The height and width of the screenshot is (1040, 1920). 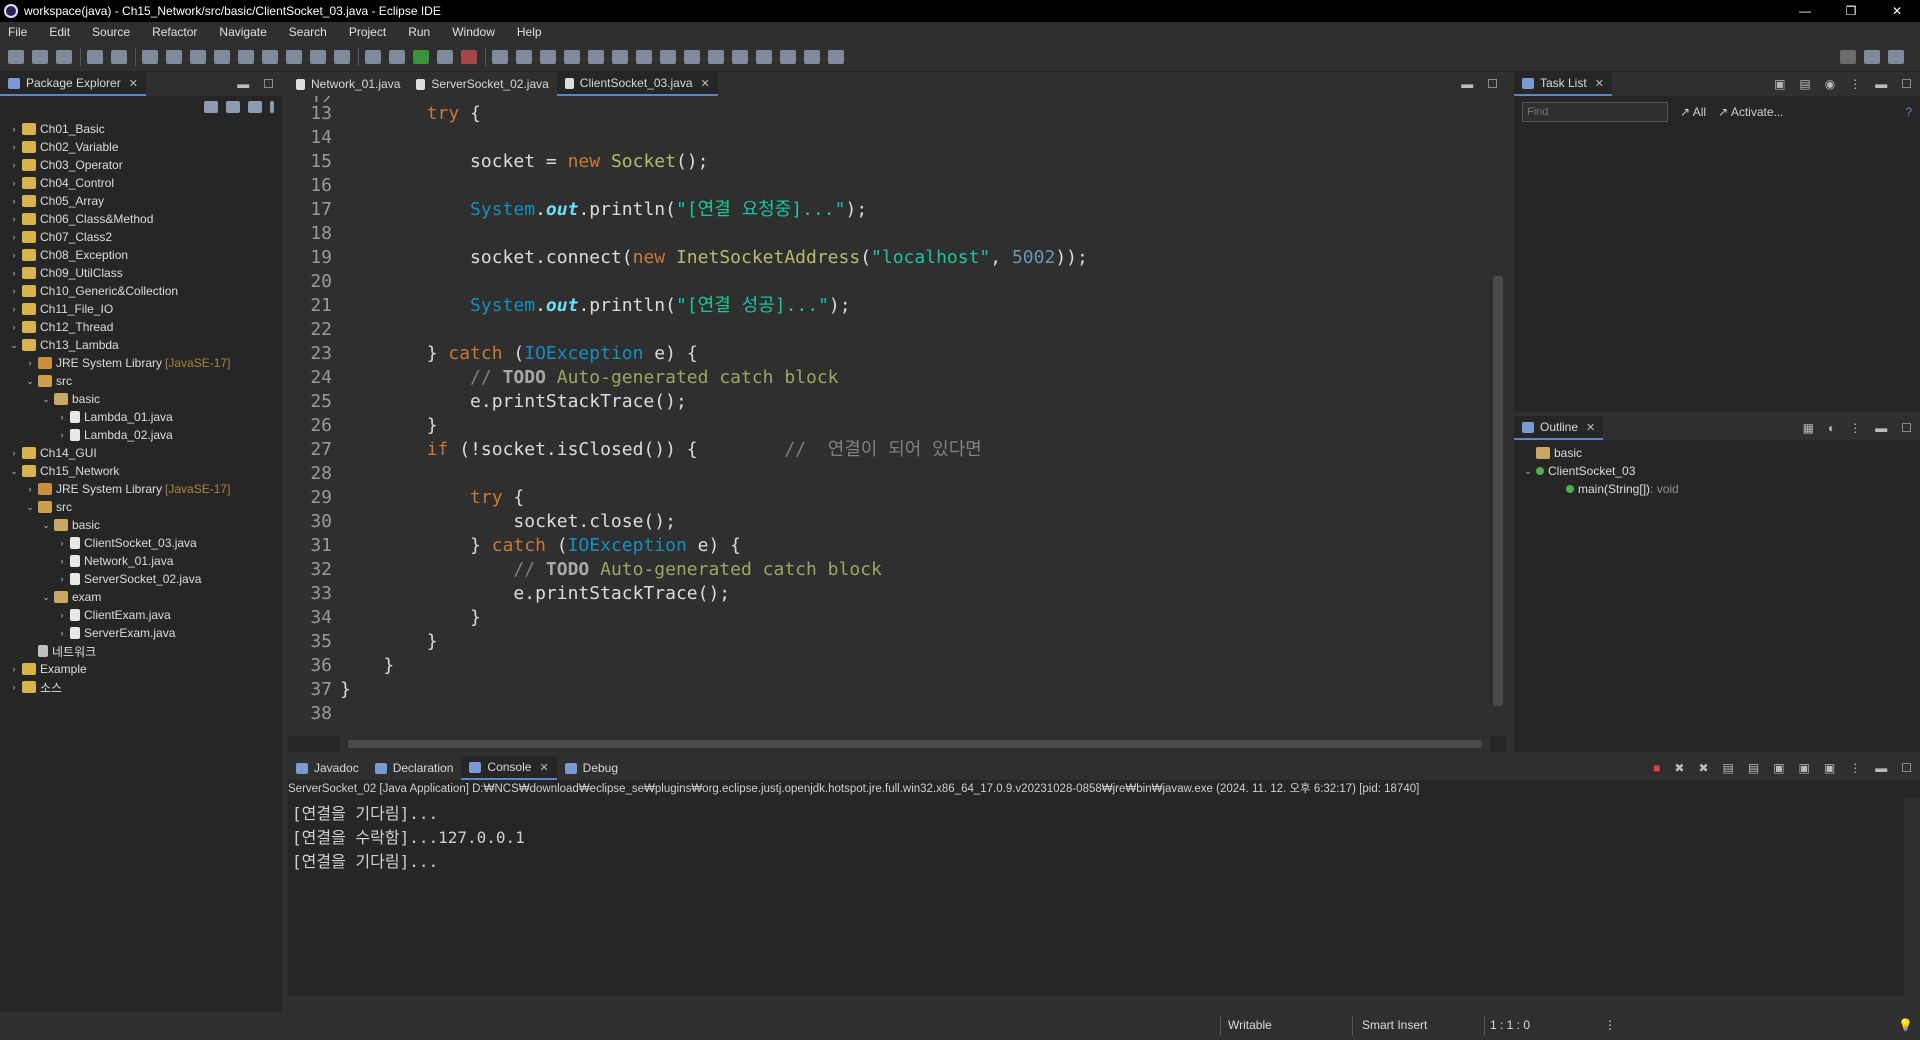 I want to click on pin-console-icon: ▣, so click(x=1778, y=768).